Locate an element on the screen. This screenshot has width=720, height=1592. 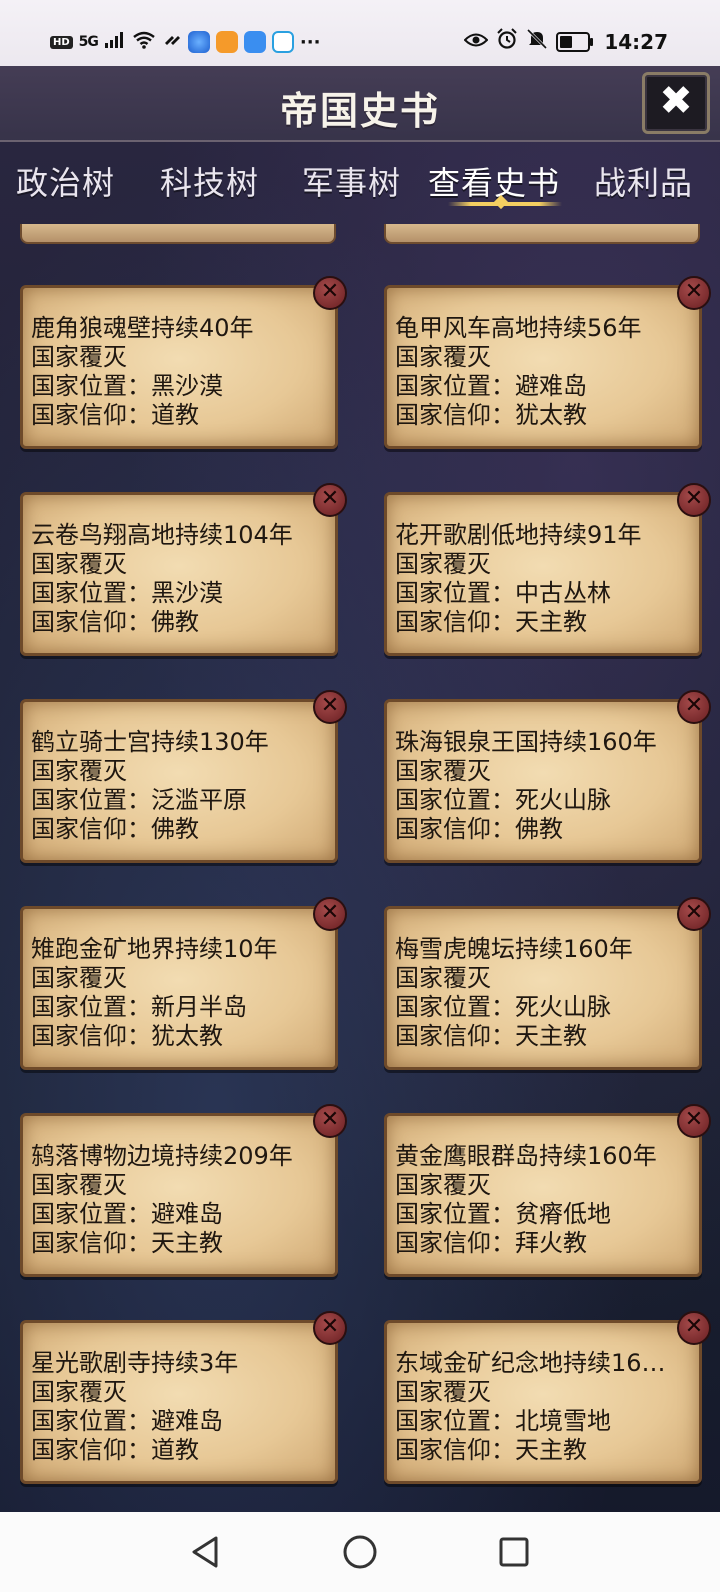
close-button: ✖ is located at coordinates (676, 103).